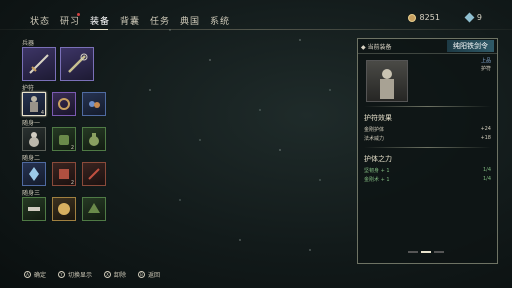  What do you see at coordinates (377, 171) in the screenshot?
I see `power-name: 坚韧身 + 1` at bounding box center [377, 171].